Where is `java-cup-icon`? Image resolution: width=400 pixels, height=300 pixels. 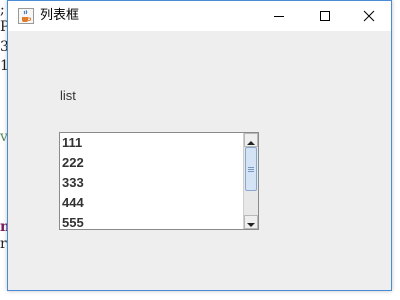 java-cup-icon is located at coordinates (26, 16).